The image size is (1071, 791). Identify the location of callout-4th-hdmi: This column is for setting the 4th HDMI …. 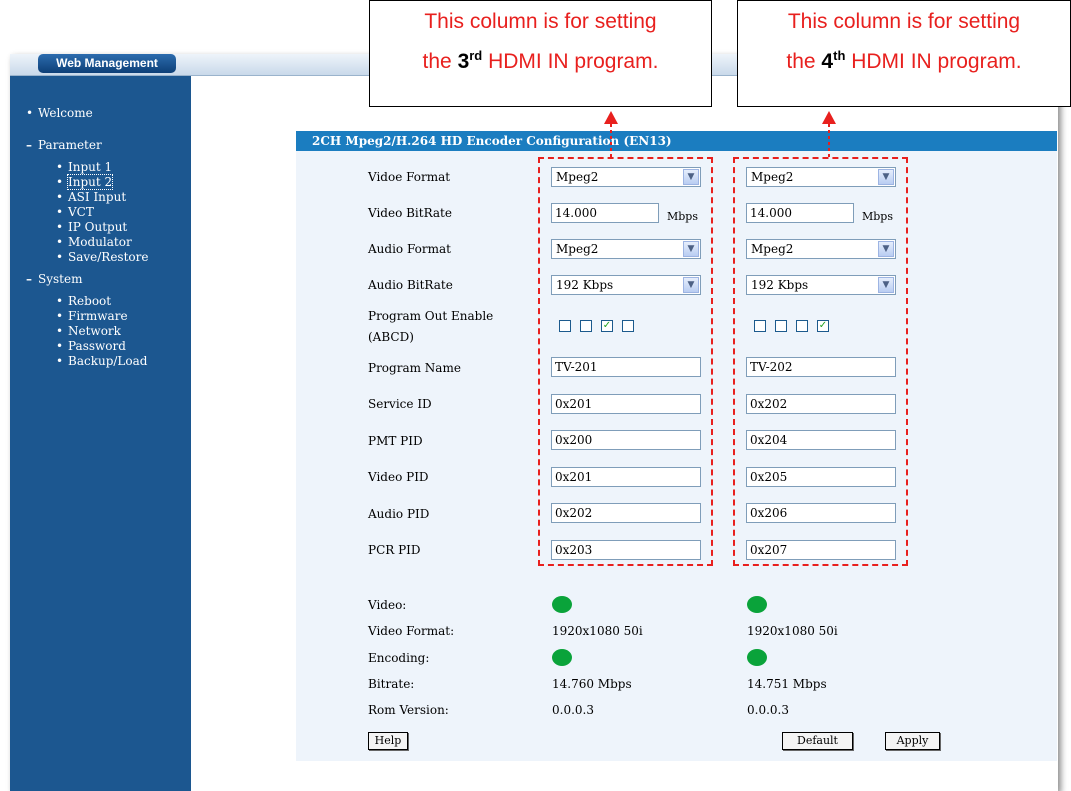
(904, 53).